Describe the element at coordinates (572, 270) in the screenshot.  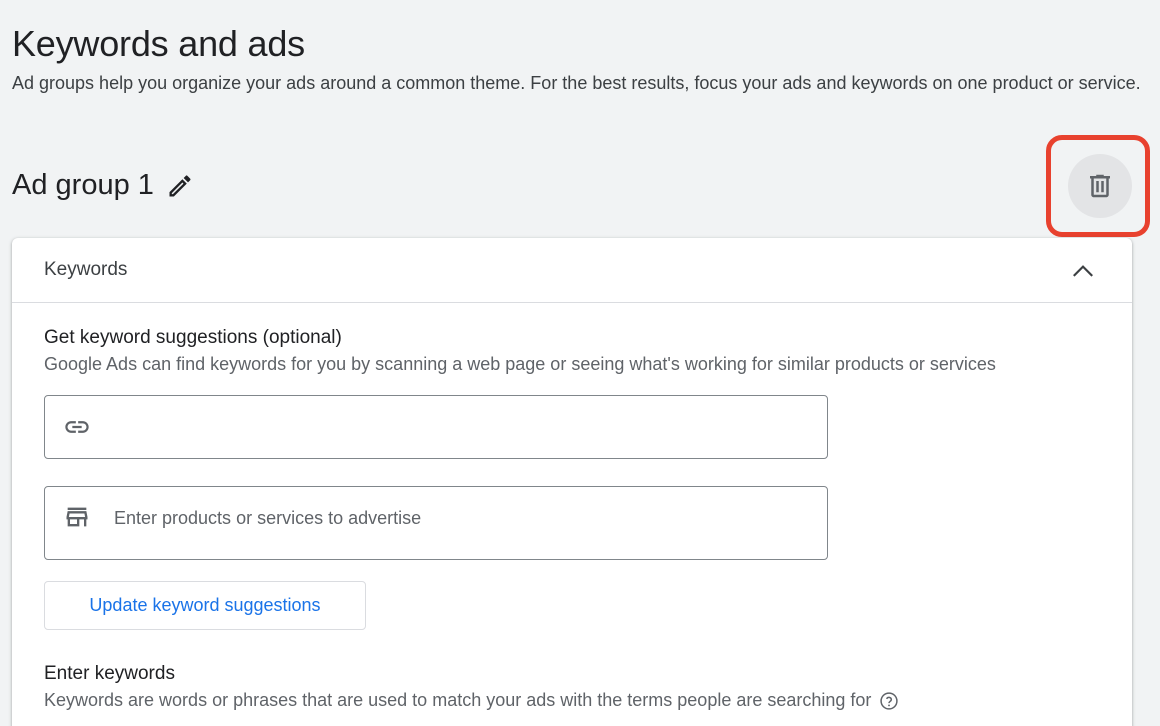
I see `keywords-card-header: Keywords` at that location.